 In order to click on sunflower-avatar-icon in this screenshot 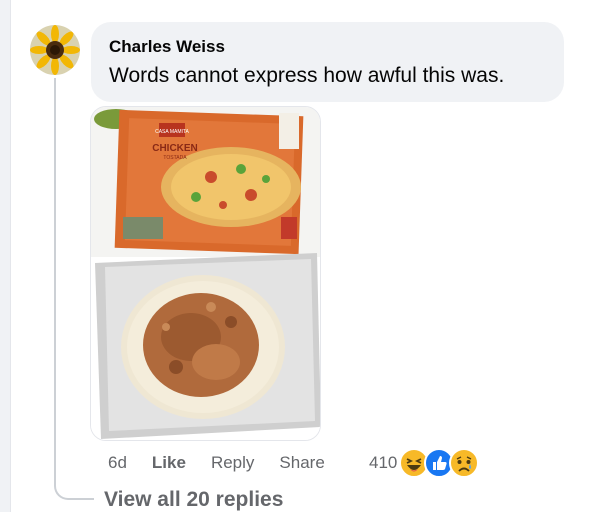, I will do `click(55, 50)`.